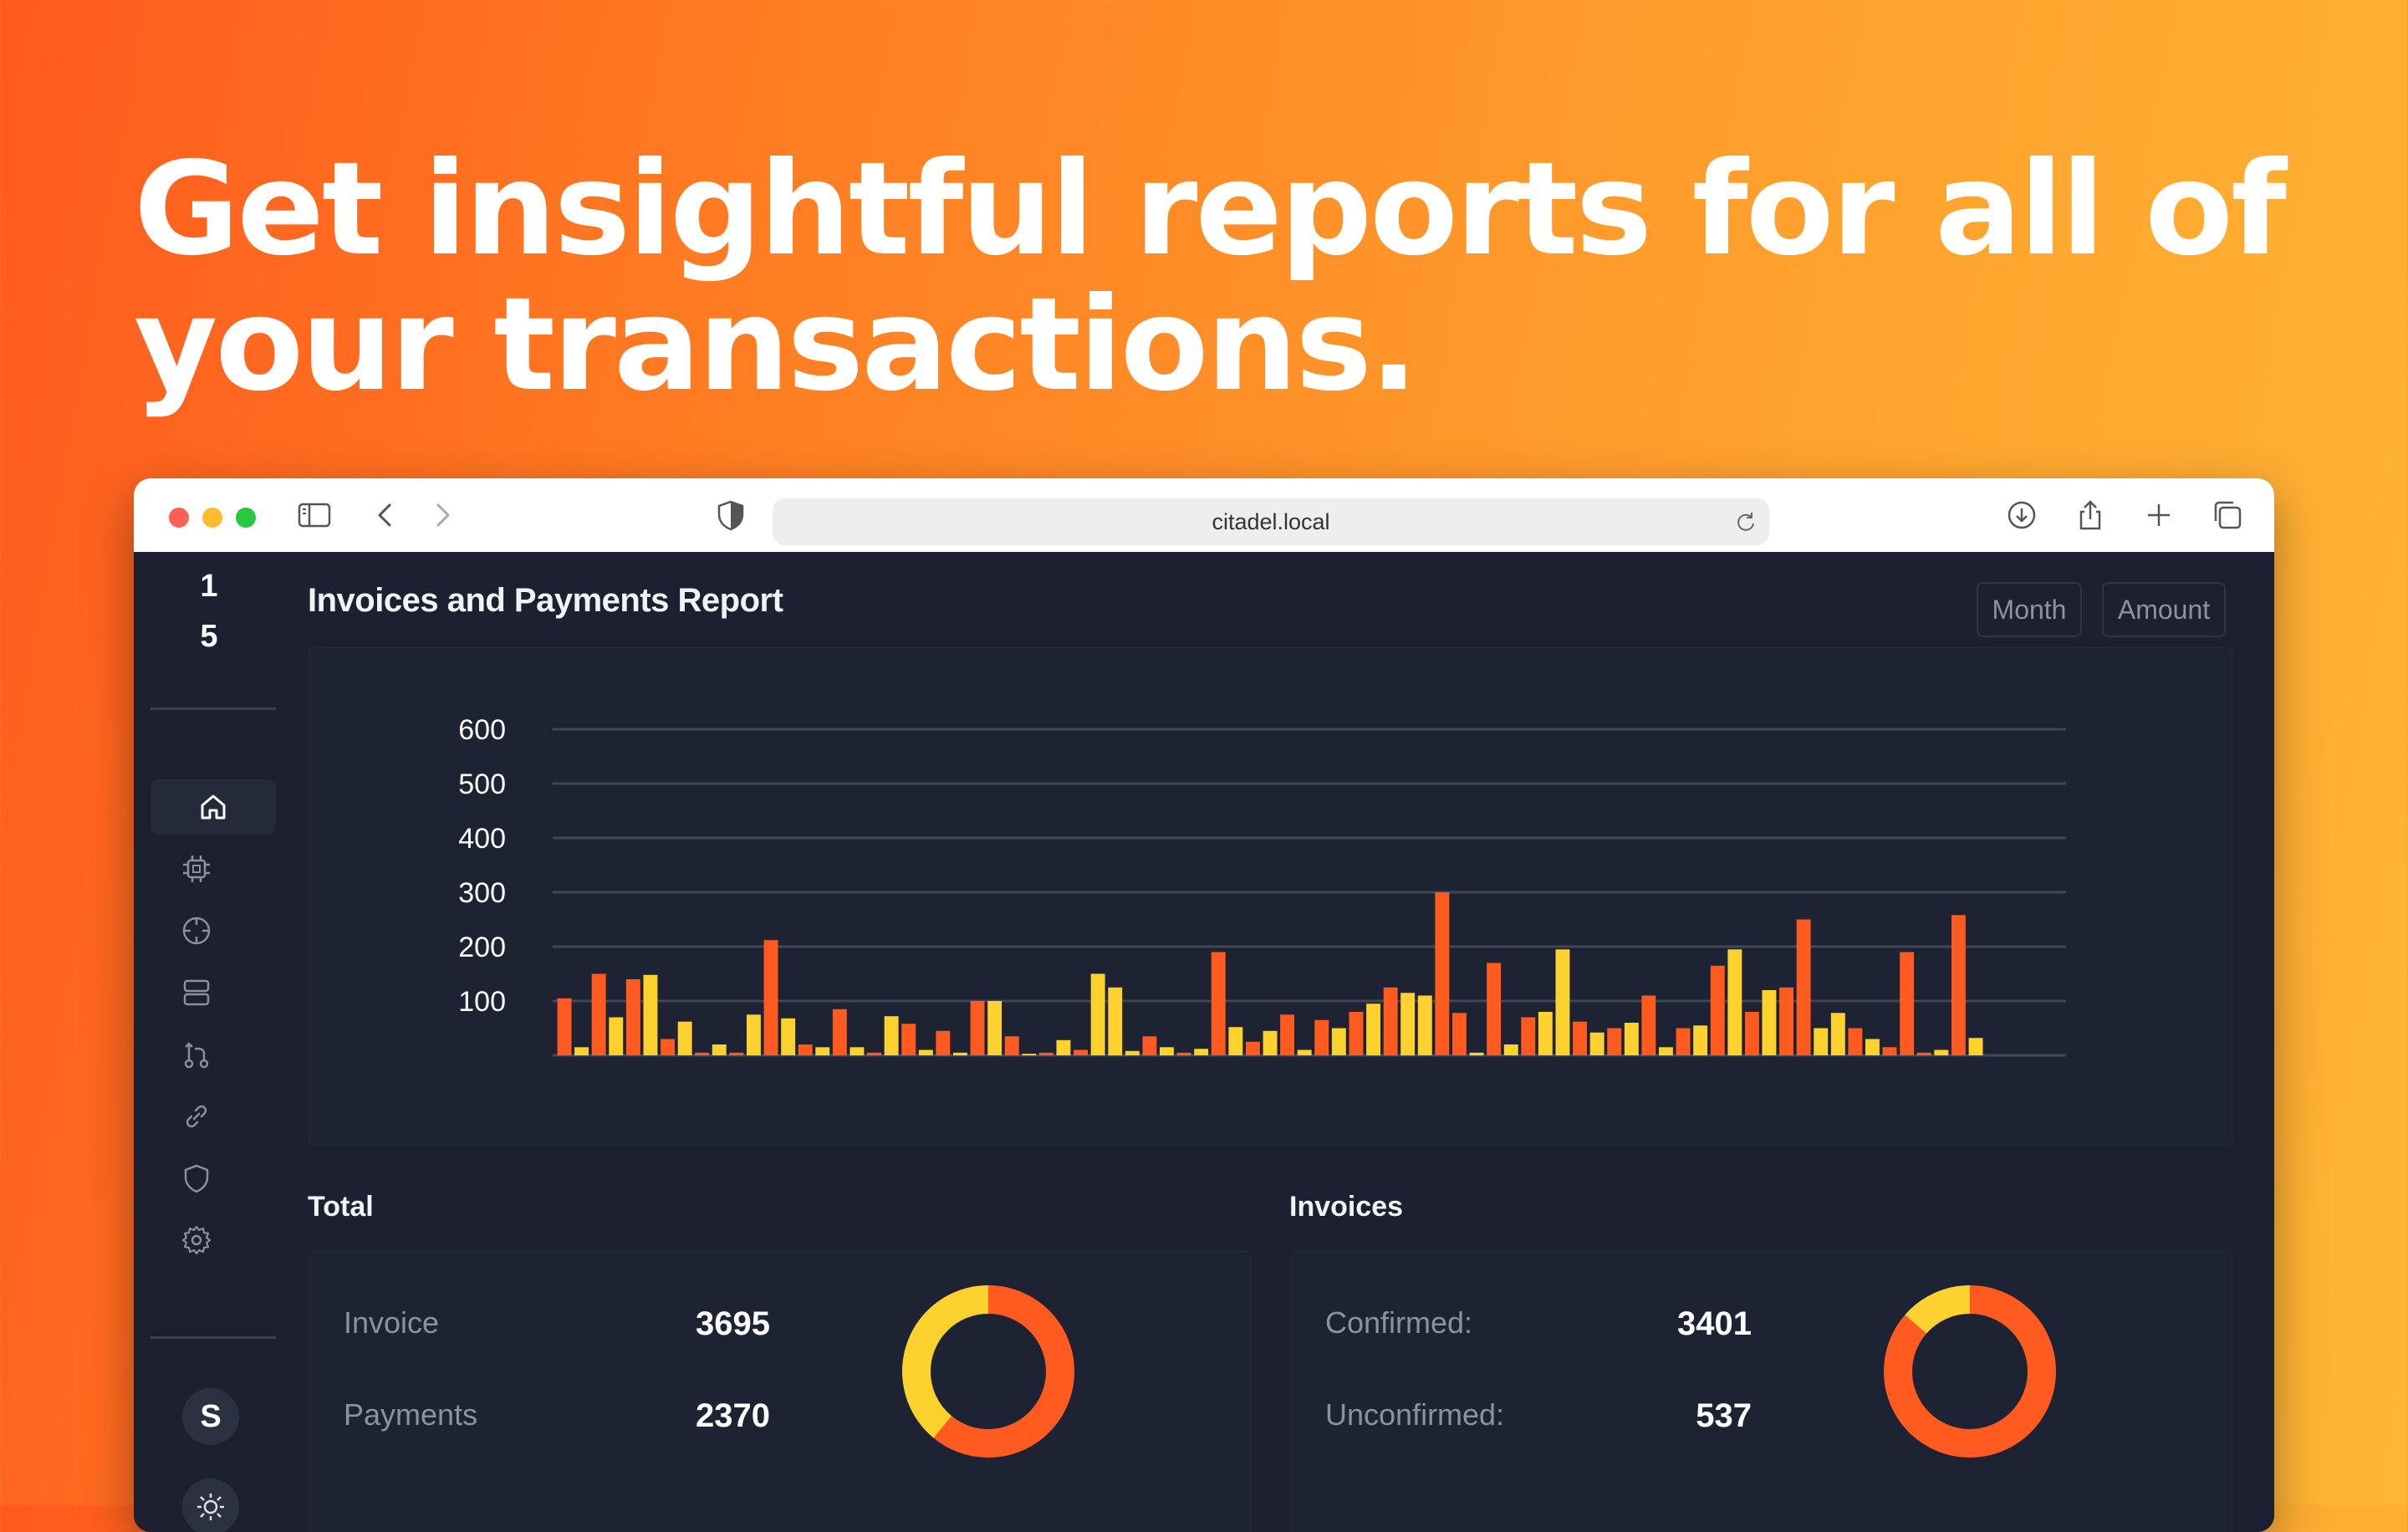 The width and height of the screenshot is (2408, 1532). I want to click on amount-filter-button: Amount, so click(2164, 609).